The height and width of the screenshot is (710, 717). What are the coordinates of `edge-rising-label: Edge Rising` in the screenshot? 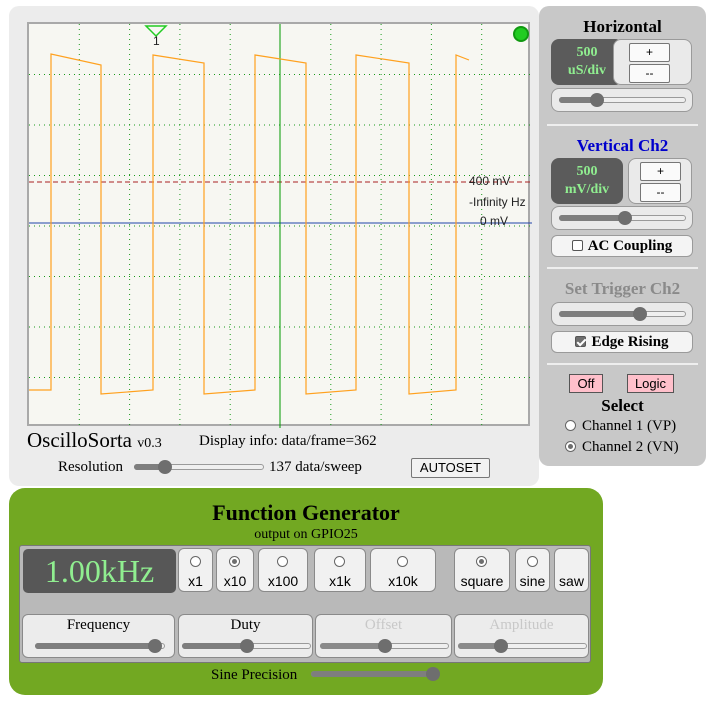 It's located at (630, 342).